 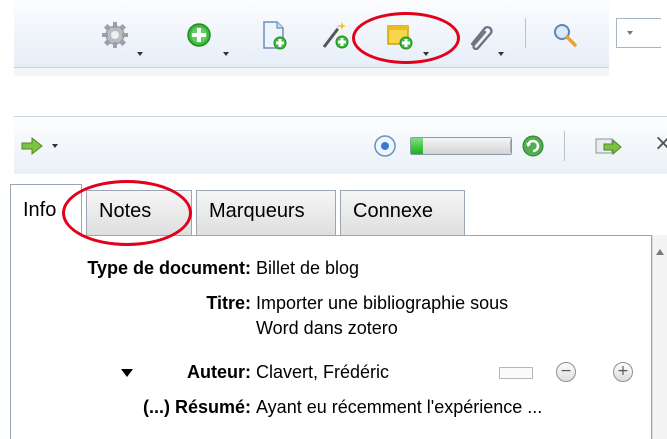 I want to click on new-note-button, so click(x=408, y=38).